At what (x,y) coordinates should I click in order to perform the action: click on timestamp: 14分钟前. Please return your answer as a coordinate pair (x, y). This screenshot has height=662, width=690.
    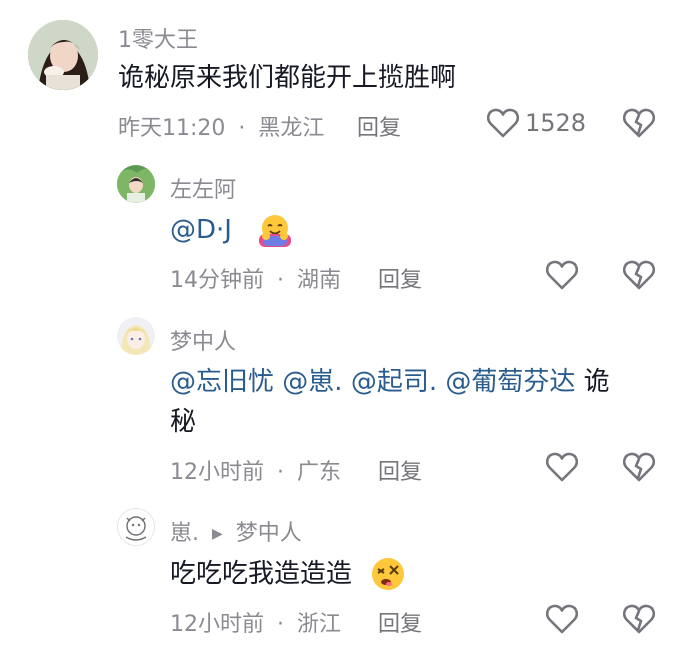
    Looking at the image, I should click on (217, 280).